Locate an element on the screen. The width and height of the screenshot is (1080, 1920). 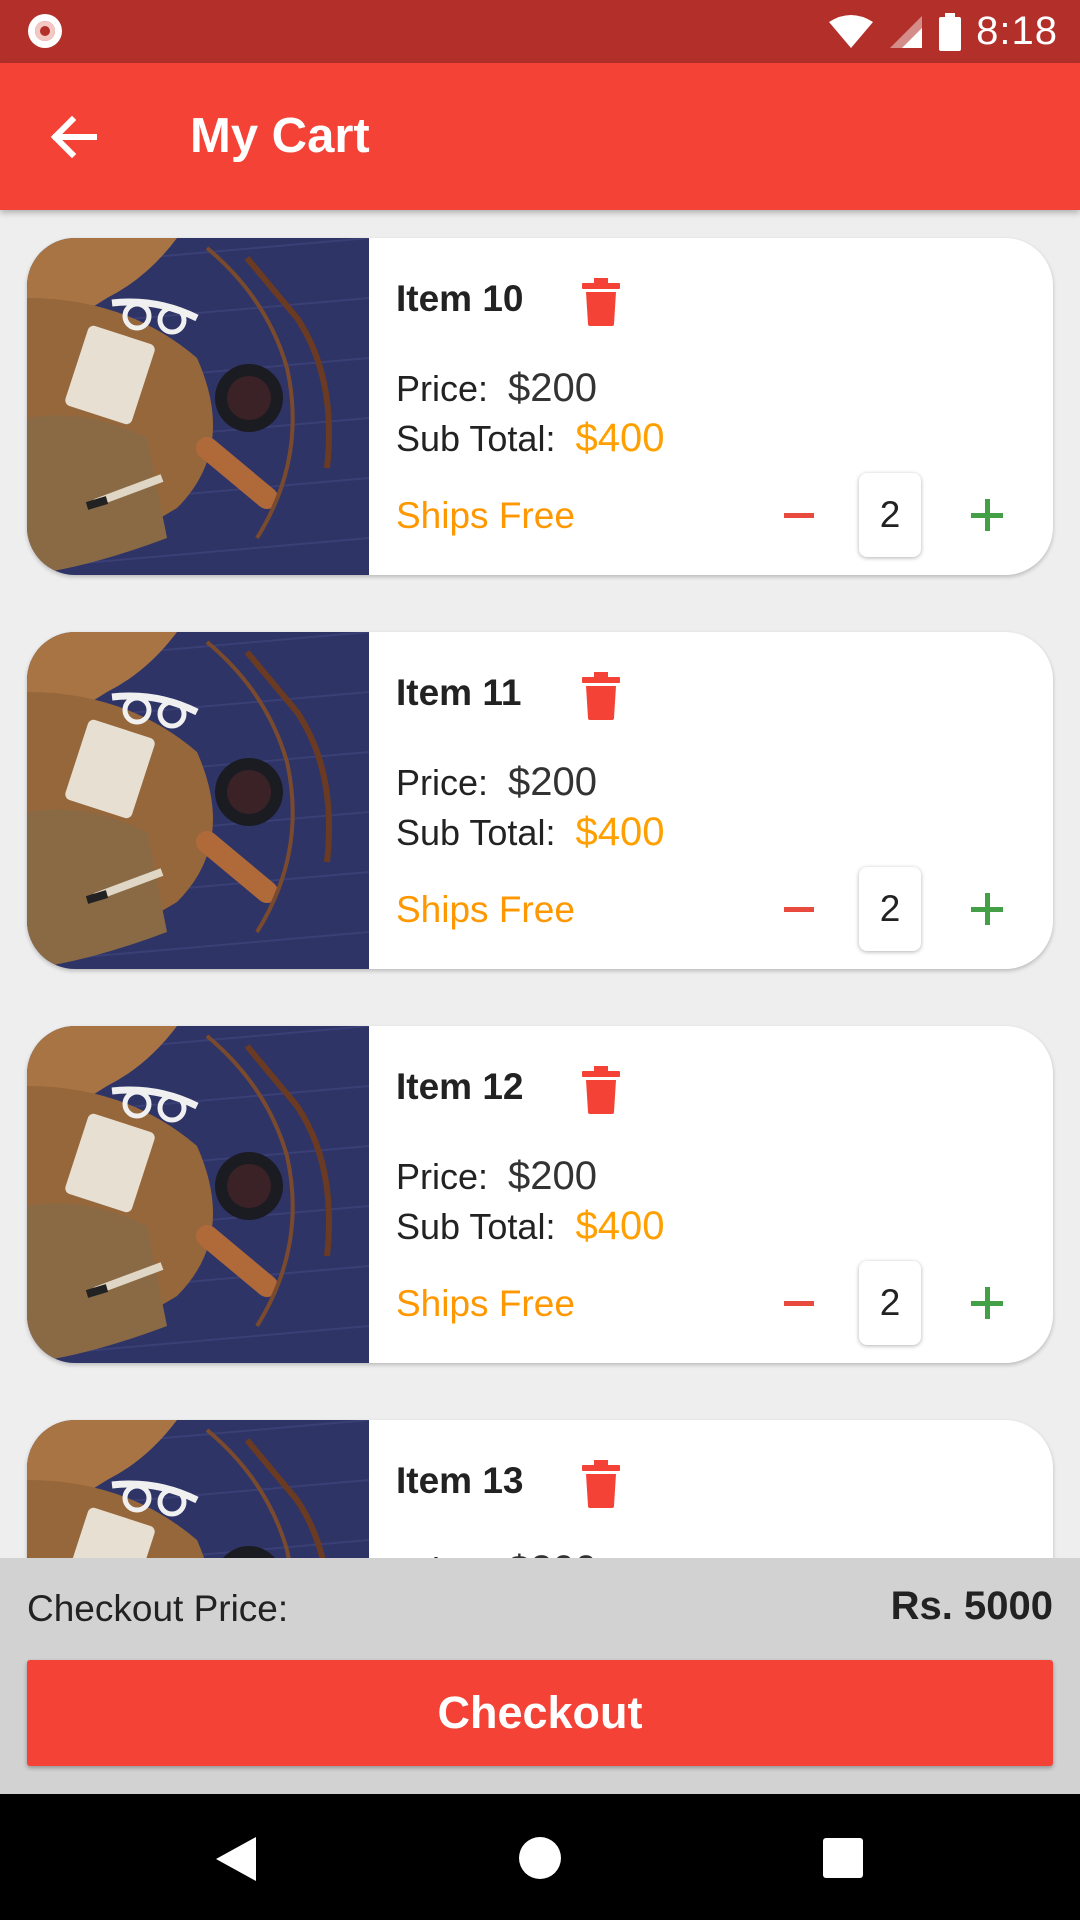
back-button is located at coordinates (74, 137).